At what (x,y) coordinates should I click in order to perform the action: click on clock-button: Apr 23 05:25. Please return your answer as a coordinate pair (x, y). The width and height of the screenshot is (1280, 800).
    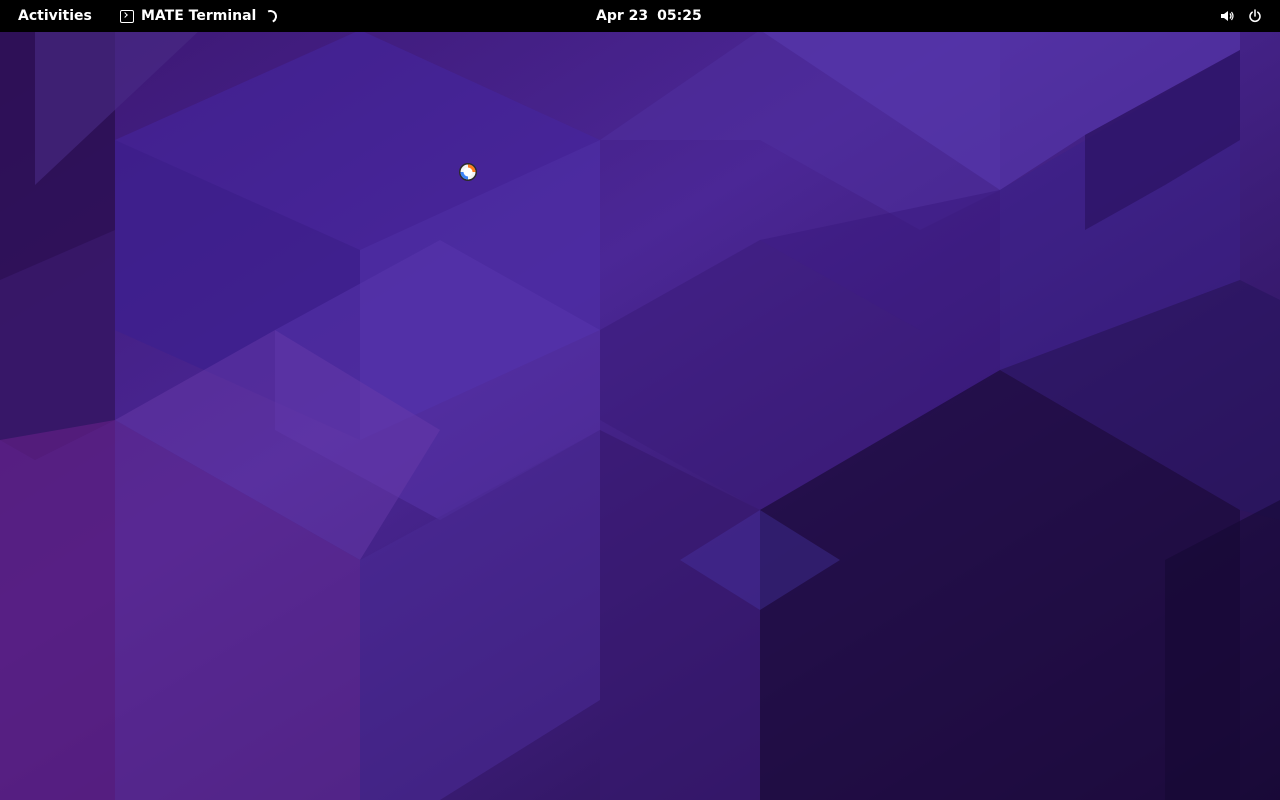
    Looking at the image, I should click on (649, 16).